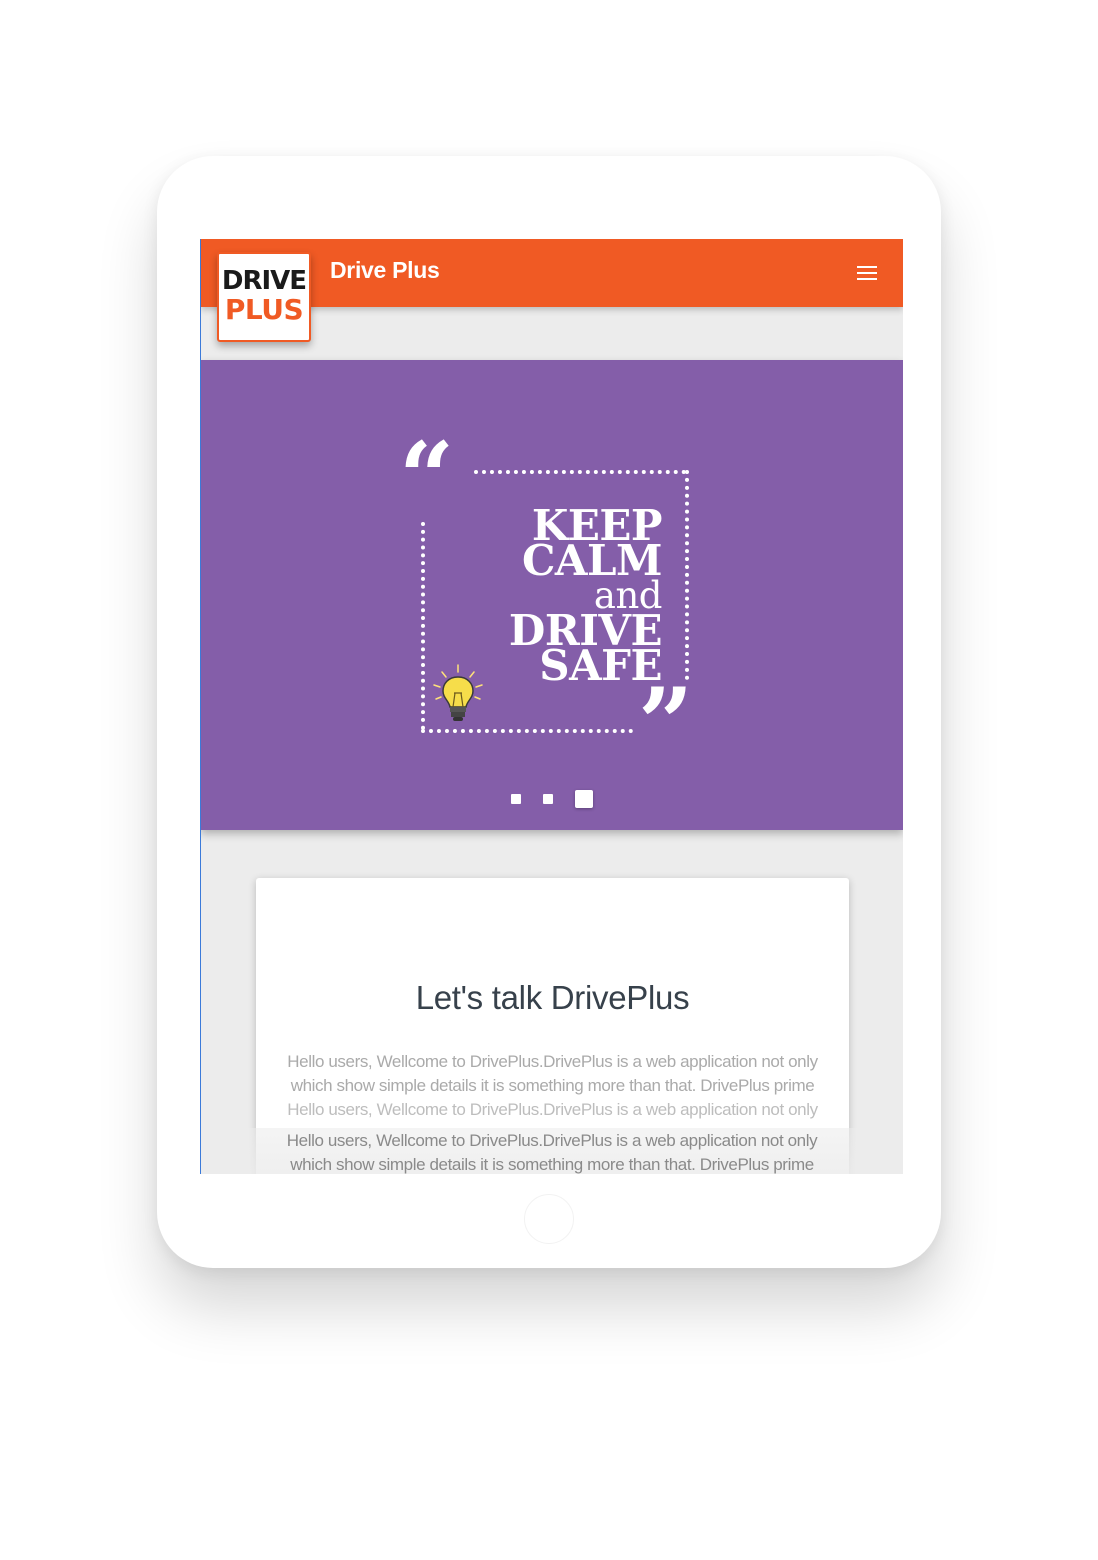  I want to click on quote-line: CALM, so click(592, 560).